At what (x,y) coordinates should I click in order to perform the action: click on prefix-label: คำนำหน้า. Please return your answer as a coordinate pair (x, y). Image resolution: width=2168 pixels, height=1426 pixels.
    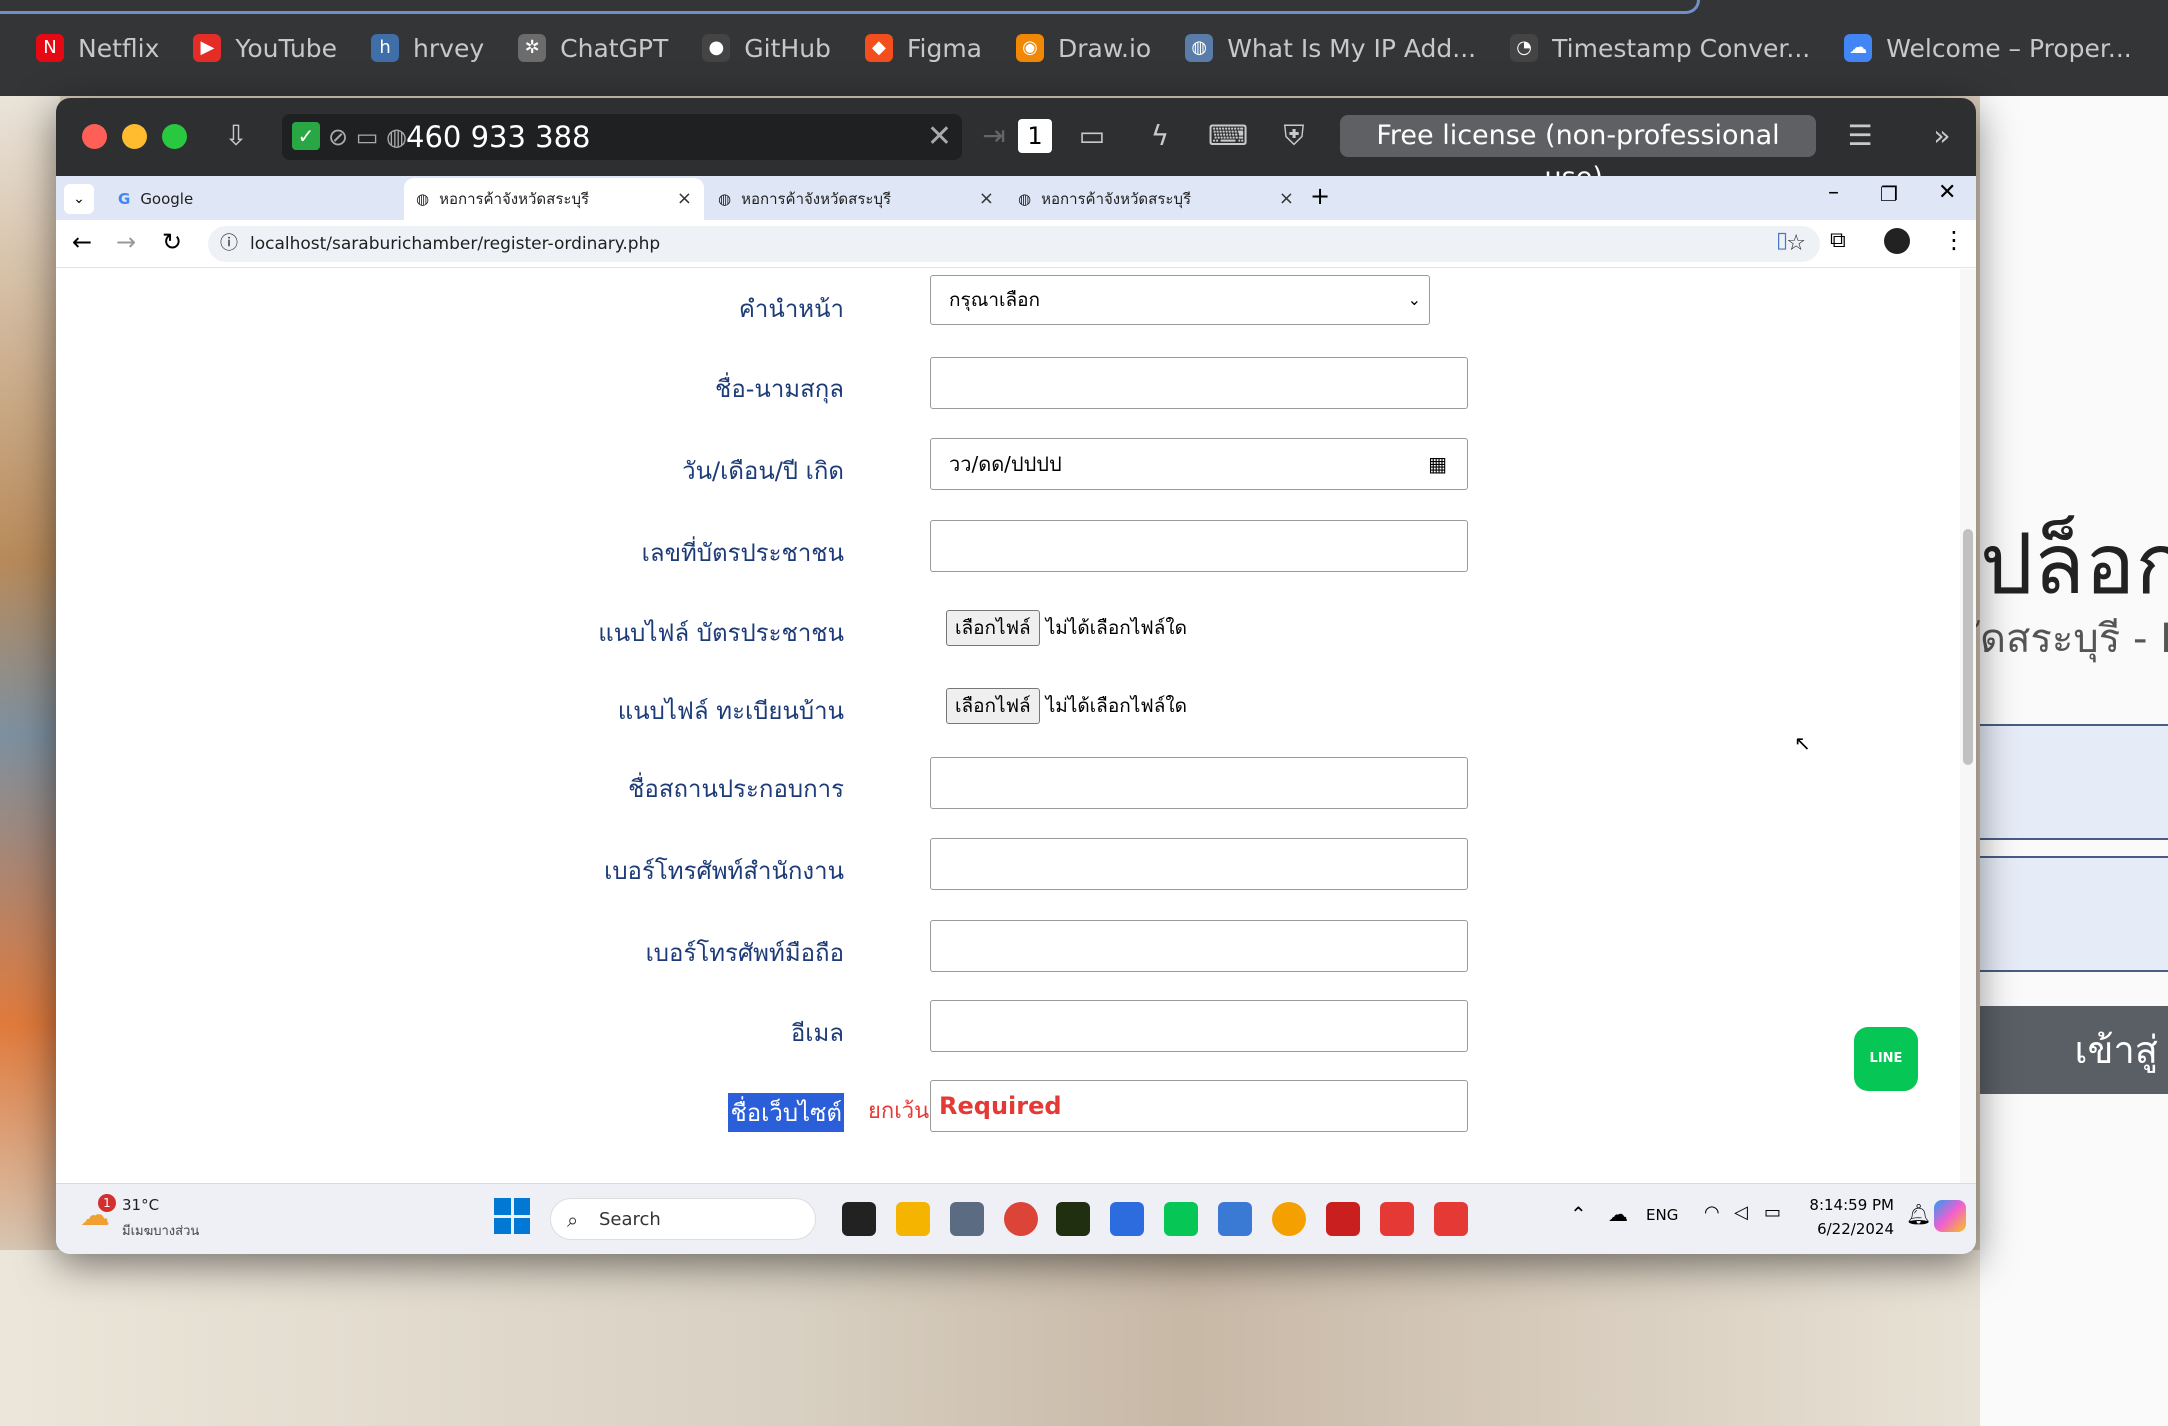
    Looking at the image, I should click on (791, 309).